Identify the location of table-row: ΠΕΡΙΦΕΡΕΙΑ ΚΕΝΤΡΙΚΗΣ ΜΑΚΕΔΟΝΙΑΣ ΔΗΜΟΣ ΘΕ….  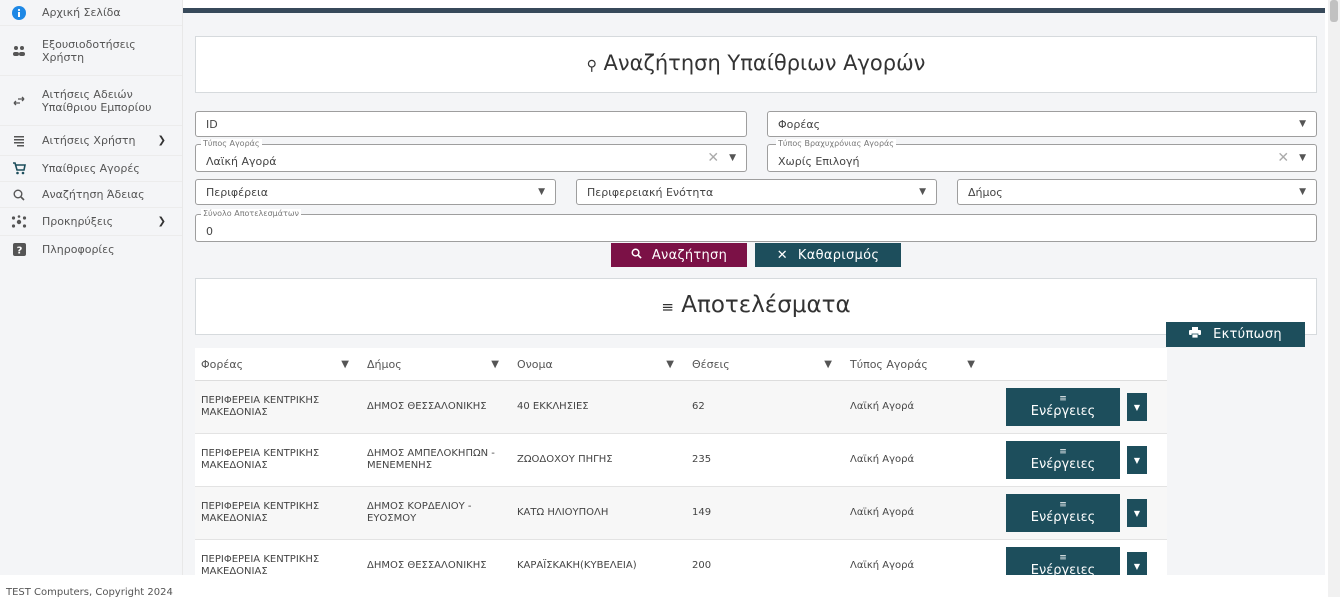
(681, 407).